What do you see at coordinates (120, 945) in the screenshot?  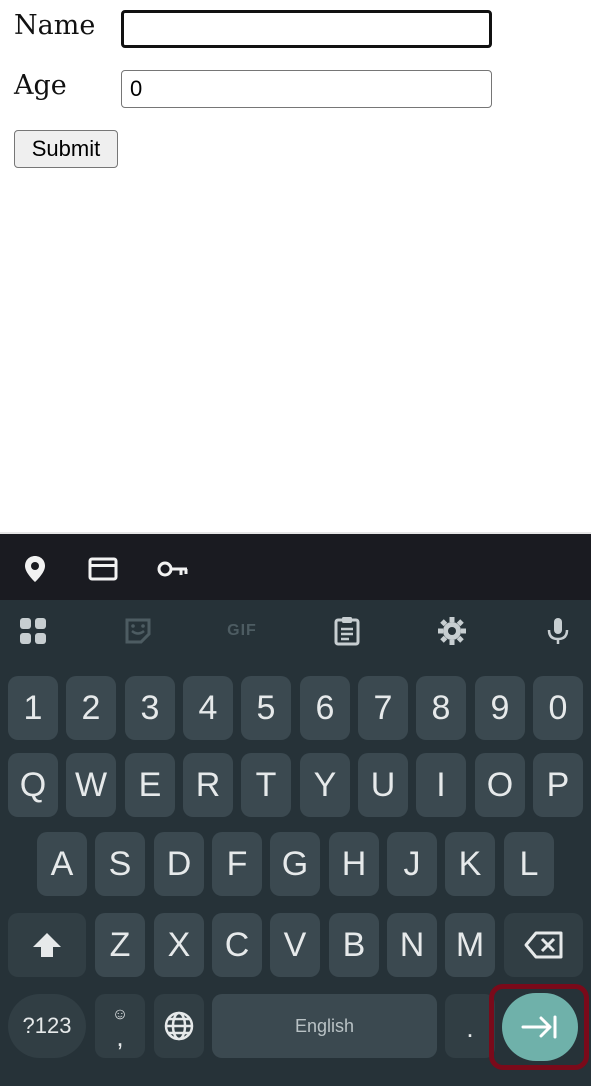 I see `key-z: Z` at bounding box center [120, 945].